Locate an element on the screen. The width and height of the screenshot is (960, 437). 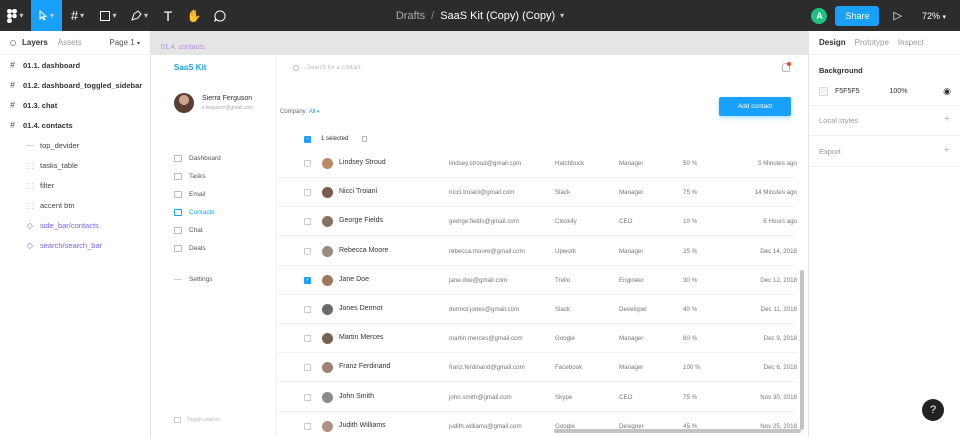
eye-icon: ◉ is located at coordinates (947, 91).